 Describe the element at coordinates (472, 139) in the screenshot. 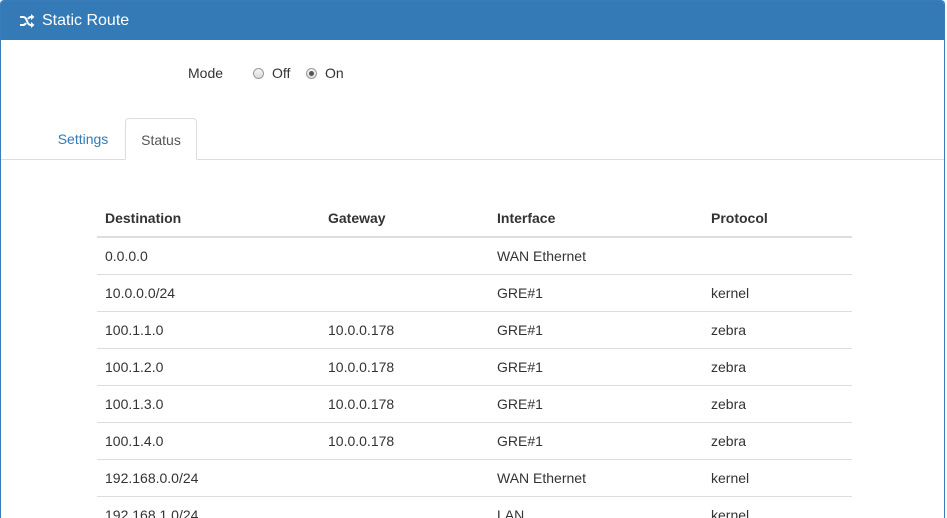

I see `tab-bar: Settings Status` at that location.